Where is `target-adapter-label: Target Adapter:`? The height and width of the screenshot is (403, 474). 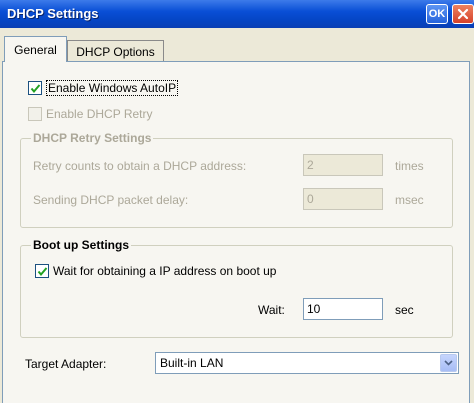
target-adapter-label: Target Adapter: is located at coordinates (66, 364).